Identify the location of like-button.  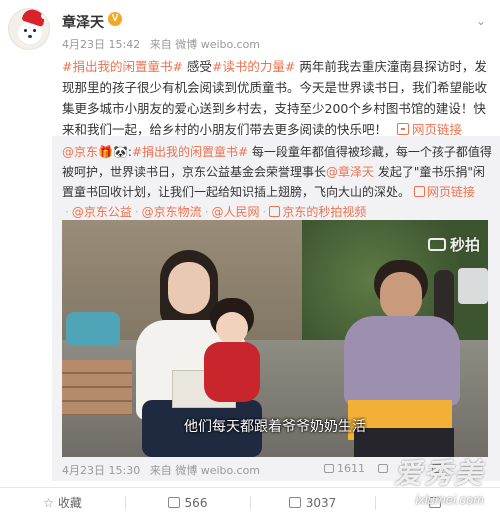
(437, 502).